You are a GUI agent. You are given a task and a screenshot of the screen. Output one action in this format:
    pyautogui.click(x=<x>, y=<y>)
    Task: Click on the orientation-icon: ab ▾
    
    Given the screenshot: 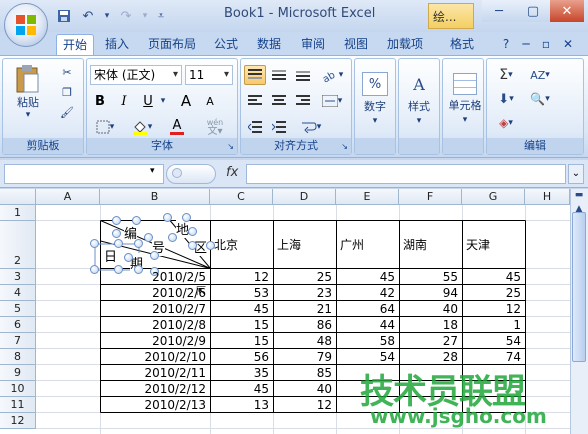 What is the action you would take?
    pyautogui.click(x=332, y=75)
    